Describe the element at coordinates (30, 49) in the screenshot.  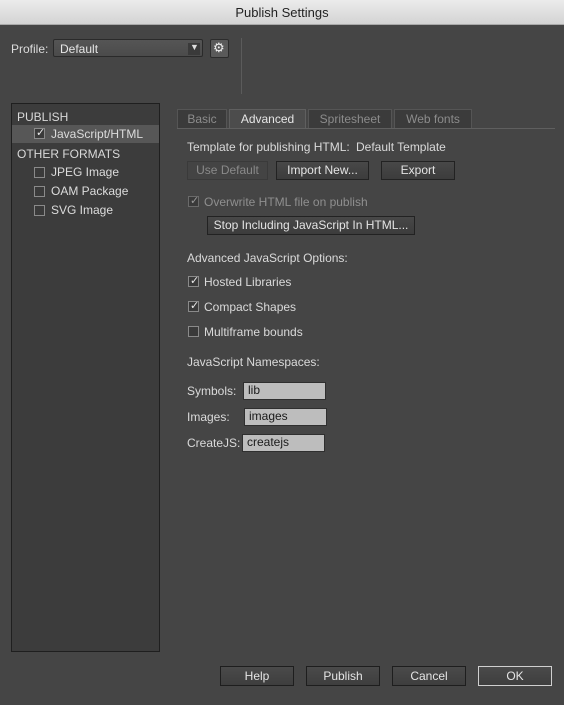
I see `profile-label: Profile:` at that location.